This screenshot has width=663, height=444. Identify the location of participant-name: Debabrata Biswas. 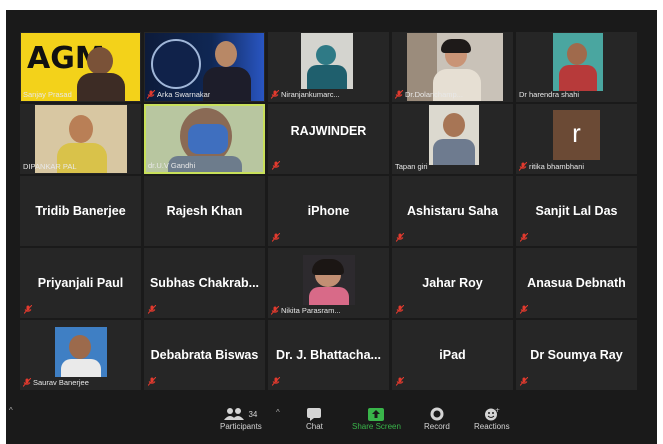
(204, 355).